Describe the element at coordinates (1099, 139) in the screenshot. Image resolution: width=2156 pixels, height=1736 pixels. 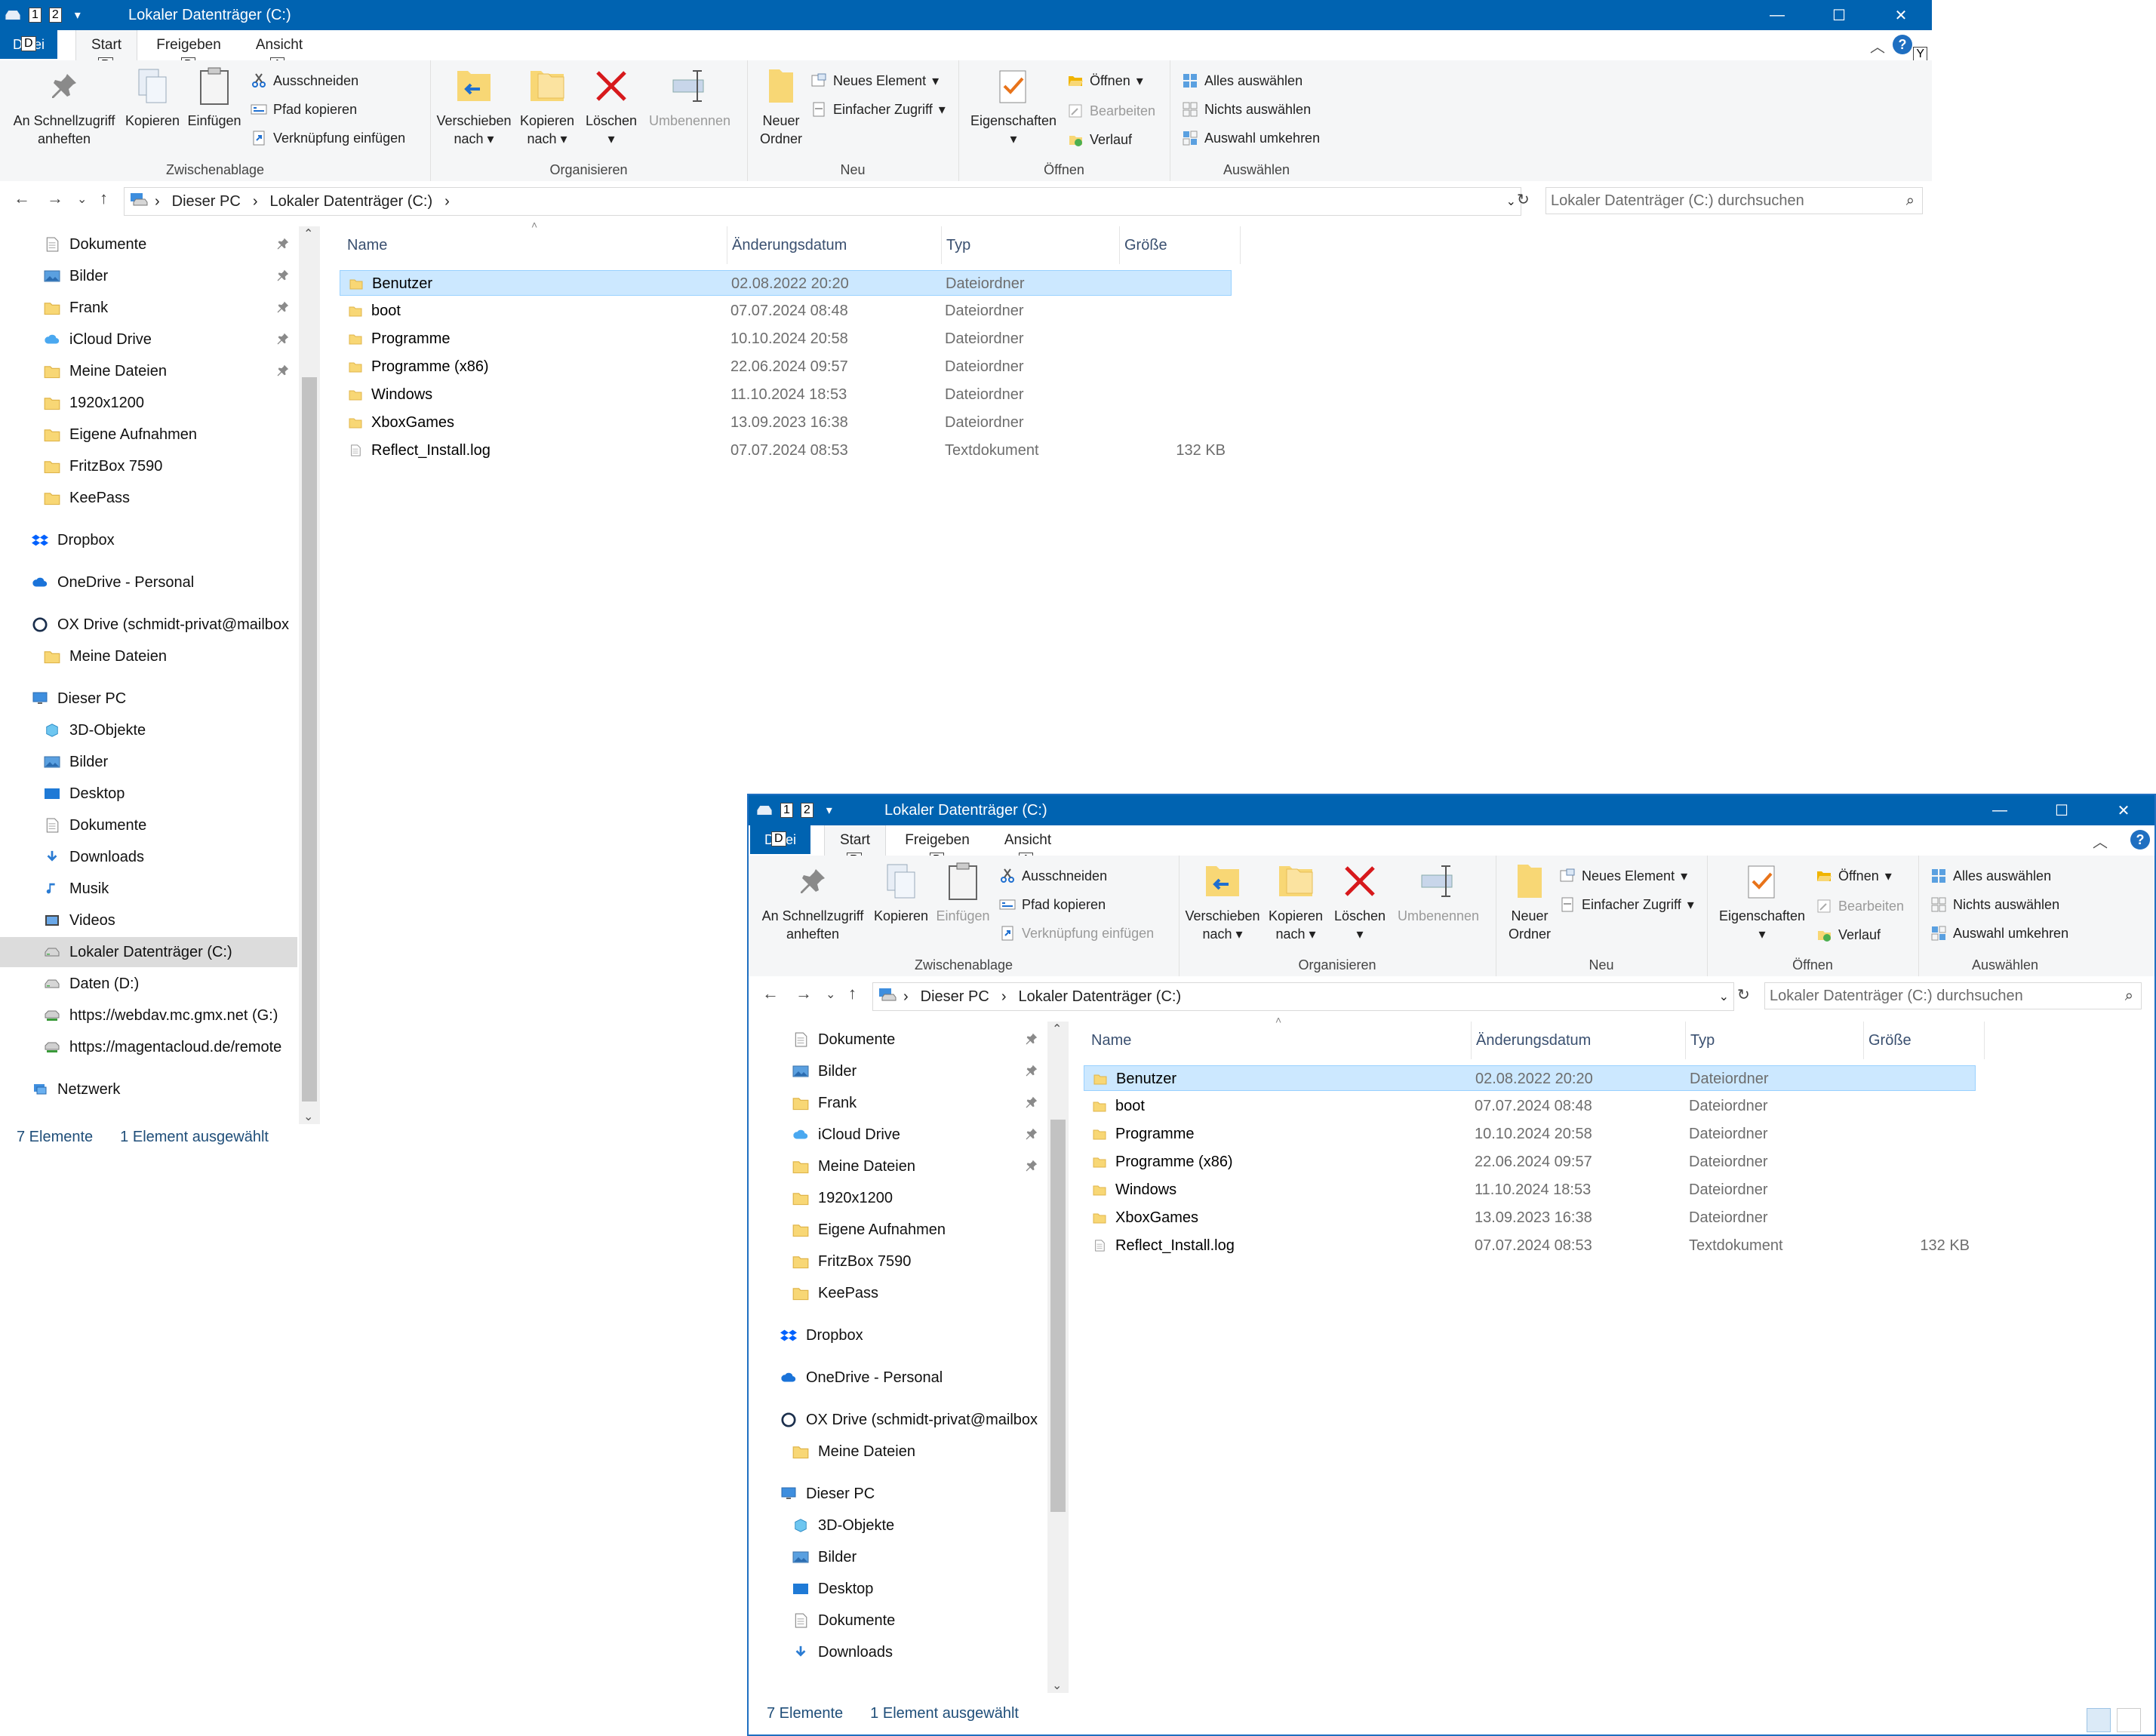
I see `history-button: Verlauf` at that location.